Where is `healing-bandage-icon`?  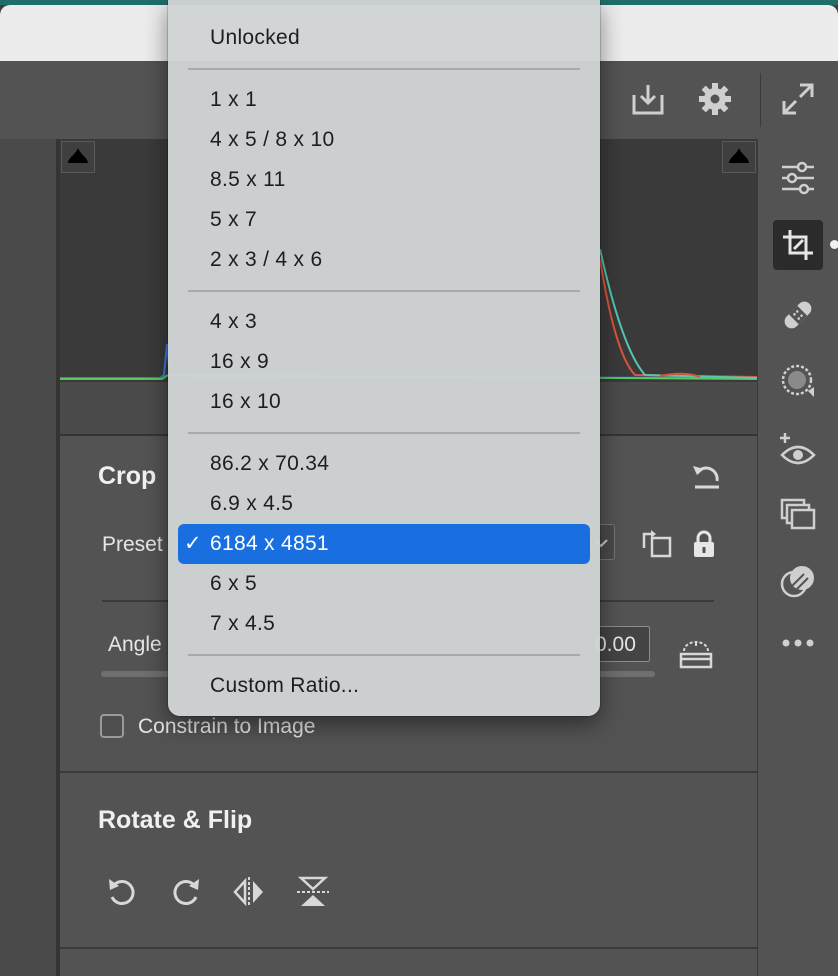 healing-bandage-icon is located at coordinates (798, 315).